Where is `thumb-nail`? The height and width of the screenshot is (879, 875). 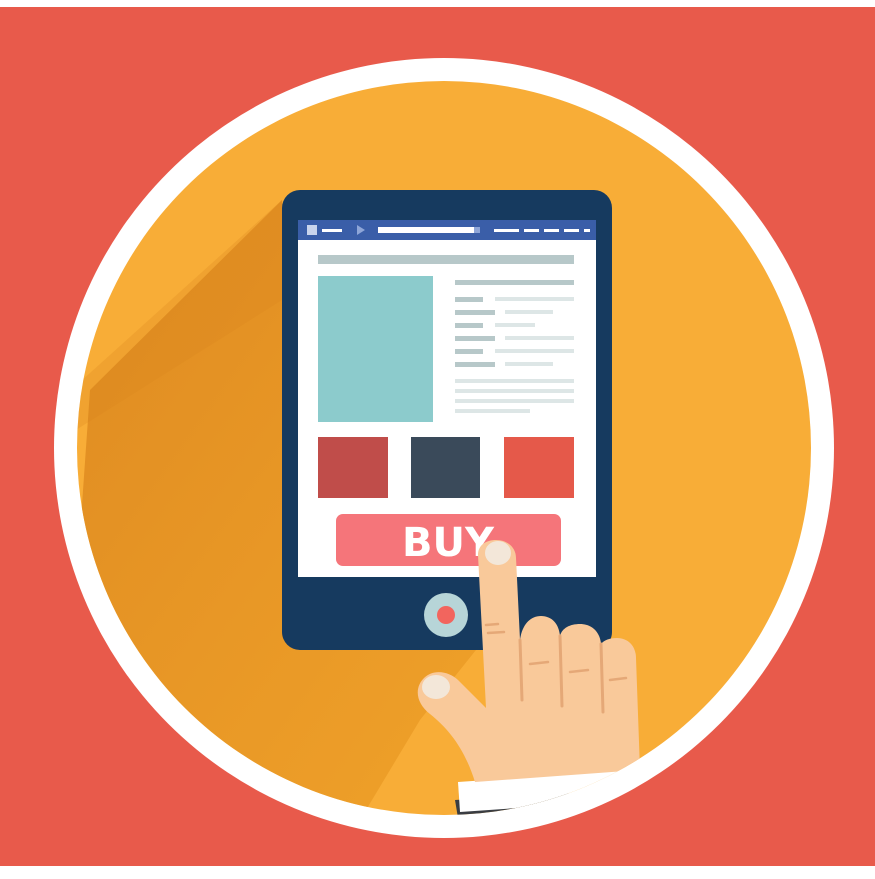 thumb-nail is located at coordinates (436, 687).